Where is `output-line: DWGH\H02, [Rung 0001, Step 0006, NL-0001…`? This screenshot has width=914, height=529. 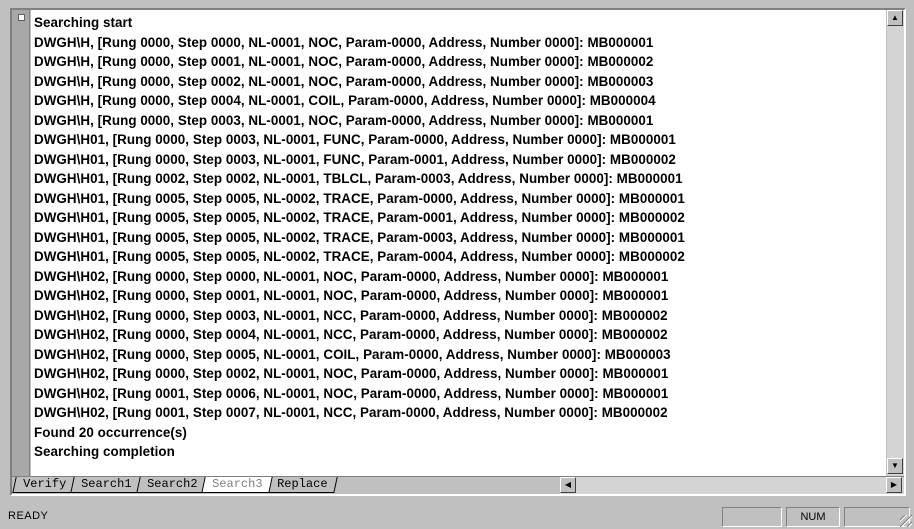
output-line: DWGH\H02, [Rung 0001, Step 0006, NL-0001… is located at coordinates (351, 393).